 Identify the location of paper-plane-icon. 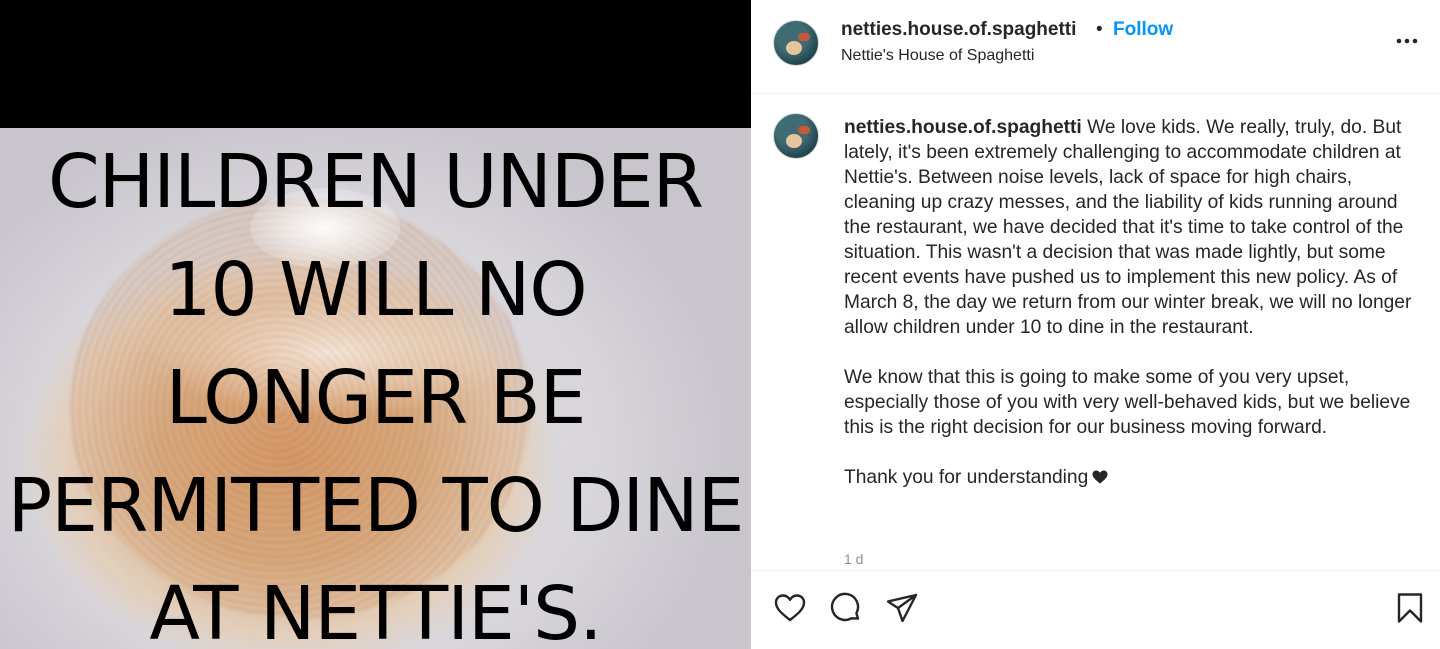
(902, 608).